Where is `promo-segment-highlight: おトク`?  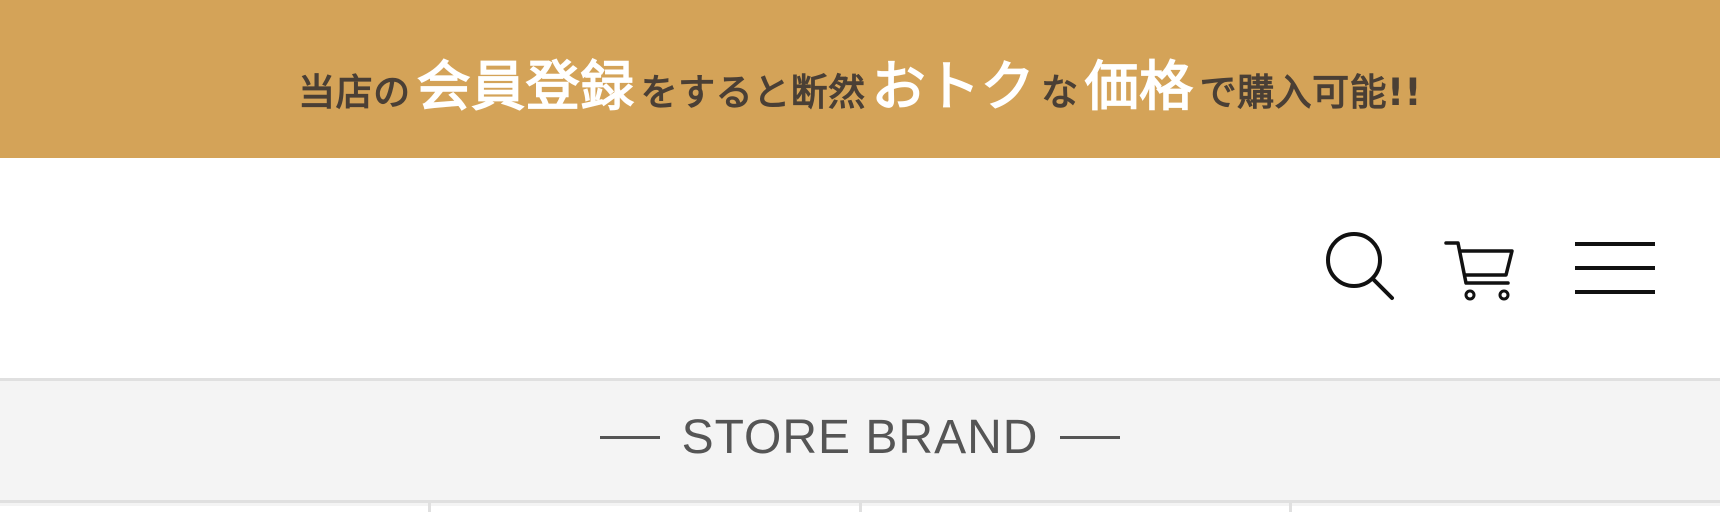 promo-segment-highlight: おトク is located at coordinates (953, 86).